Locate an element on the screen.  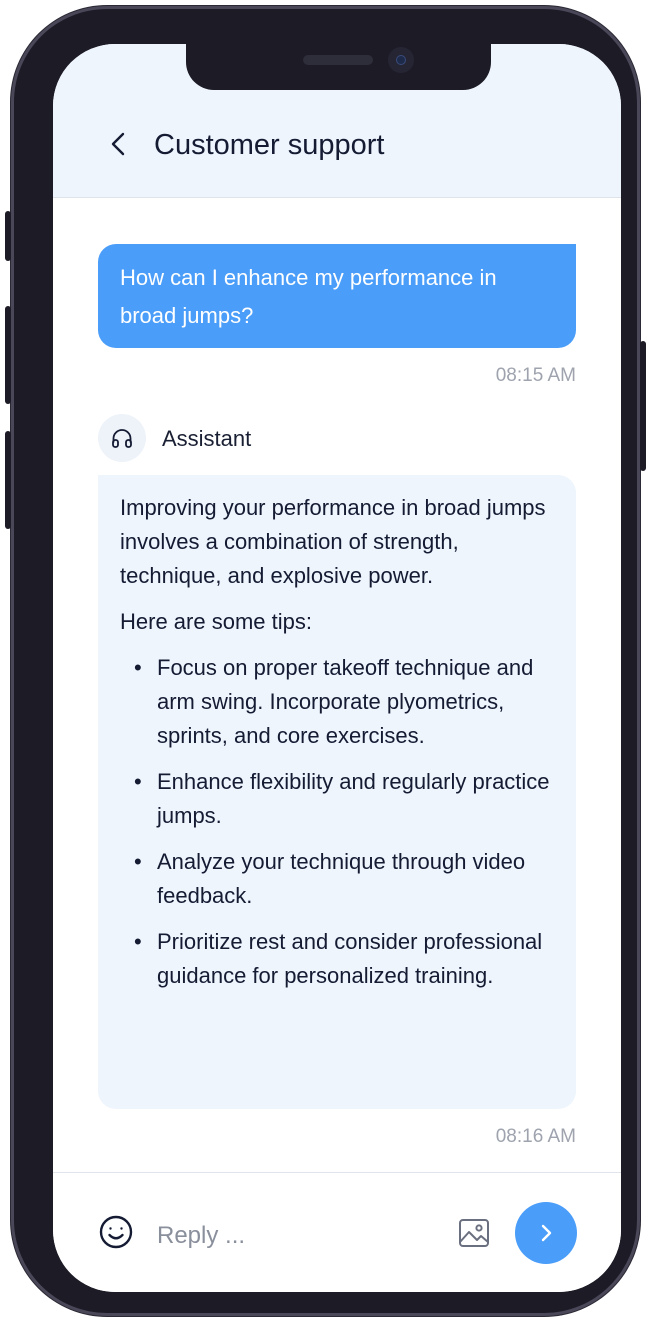
image-icon is located at coordinates (474, 1235).